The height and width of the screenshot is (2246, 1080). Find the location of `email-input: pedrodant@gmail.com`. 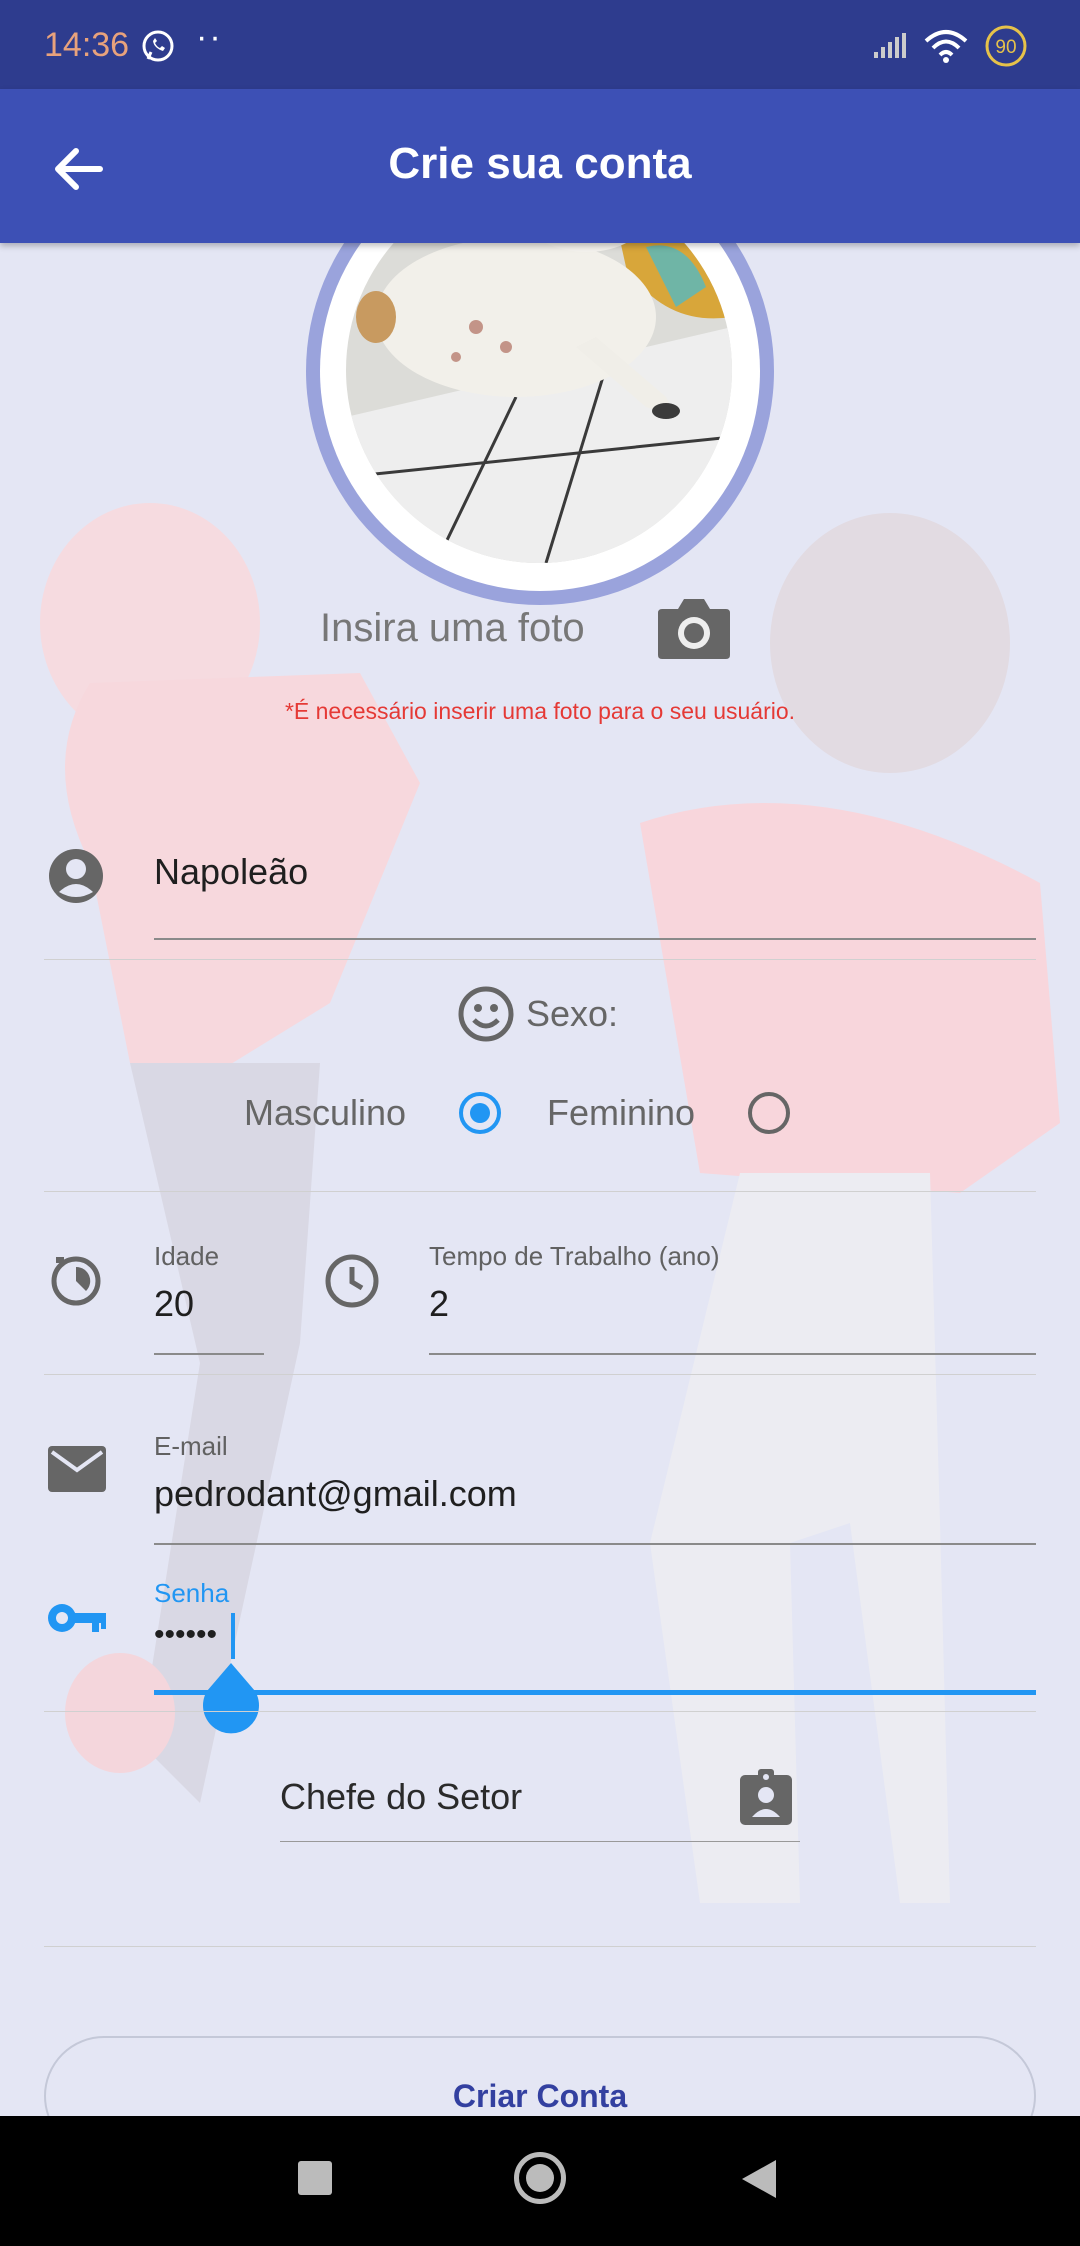

email-input: pedrodant@gmail.com is located at coordinates (335, 1494).